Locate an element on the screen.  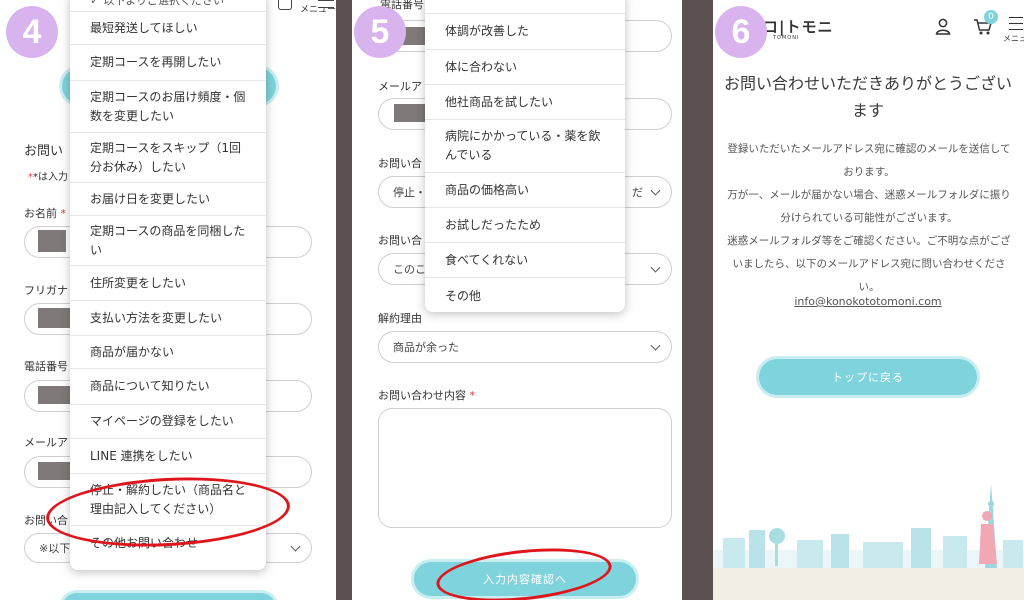
city-skyline-illustration is located at coordinates (868, 542).